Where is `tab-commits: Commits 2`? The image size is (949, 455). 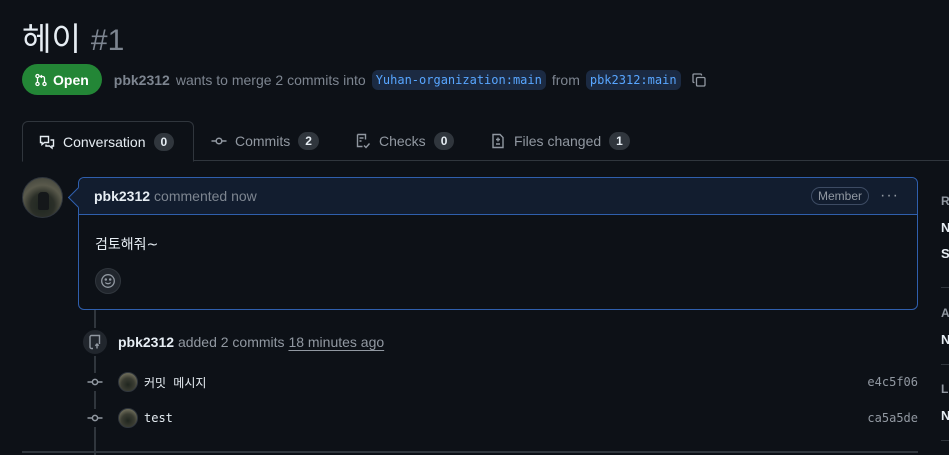 tab-commits: Commits 2 is located at coordinates (265, 141).